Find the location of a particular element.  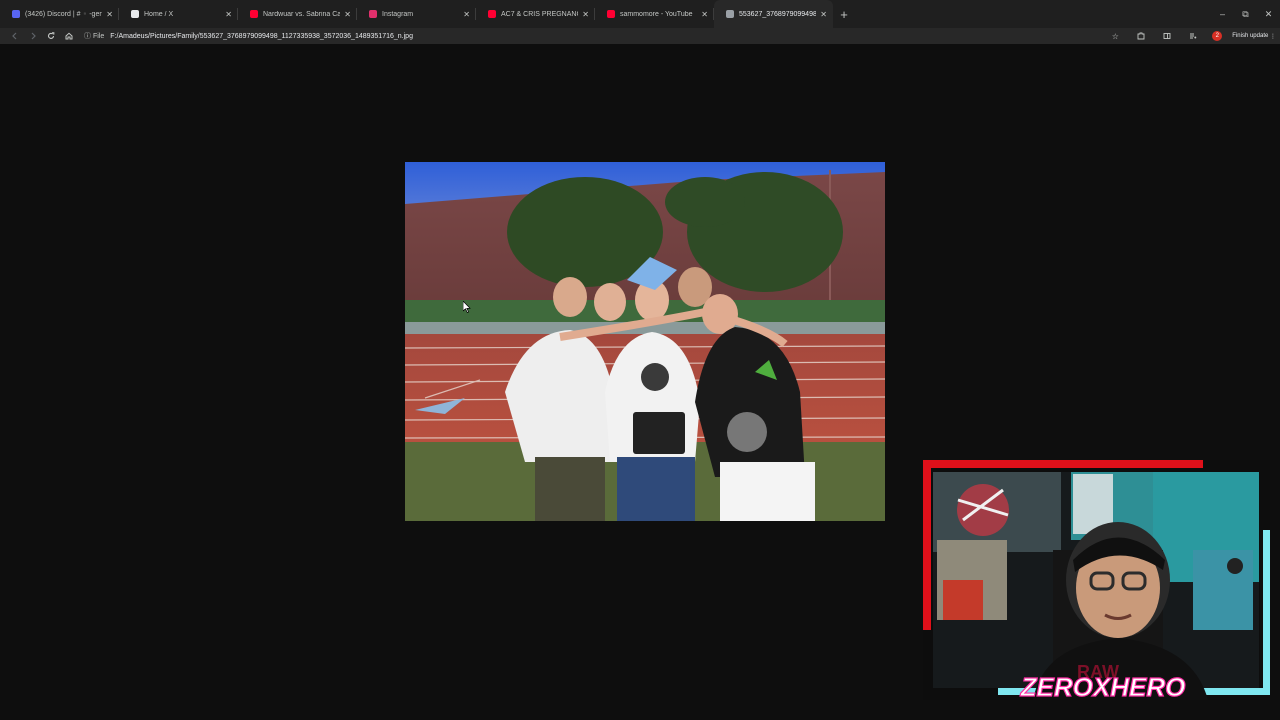

browser-tab: Instagram ✕ is located at coordinates (416, 14).